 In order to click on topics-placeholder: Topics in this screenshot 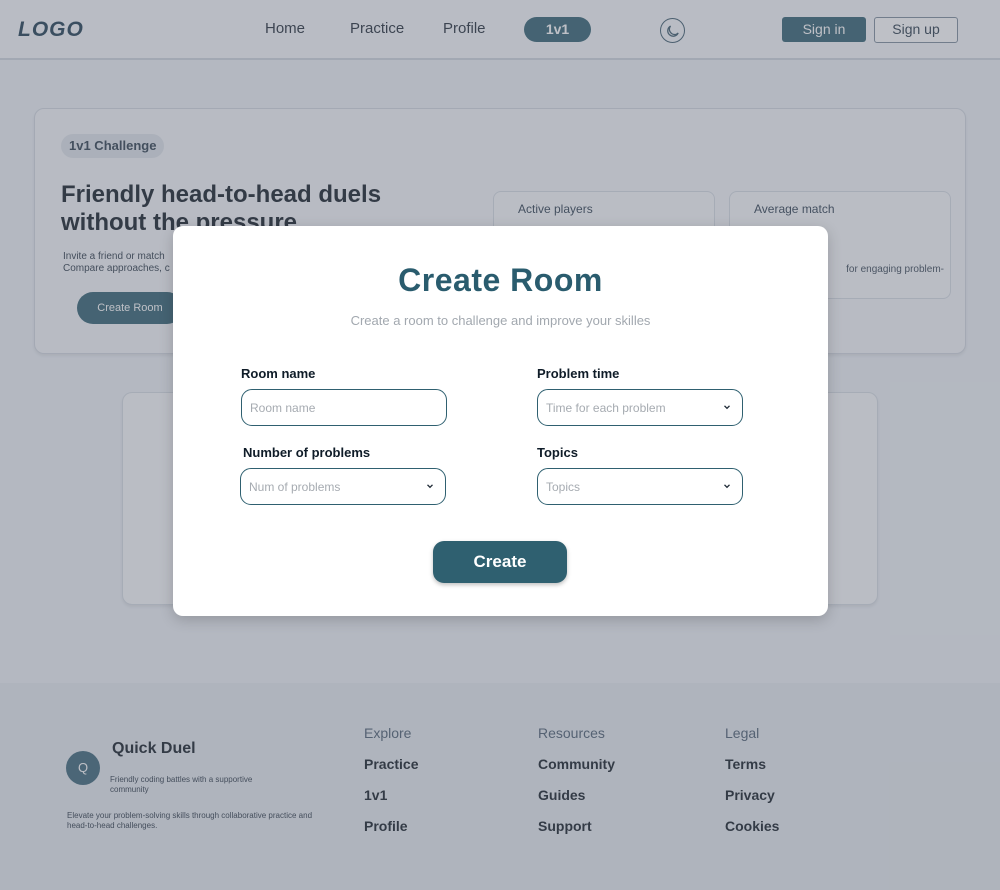, I will do `click(563, 487)`.